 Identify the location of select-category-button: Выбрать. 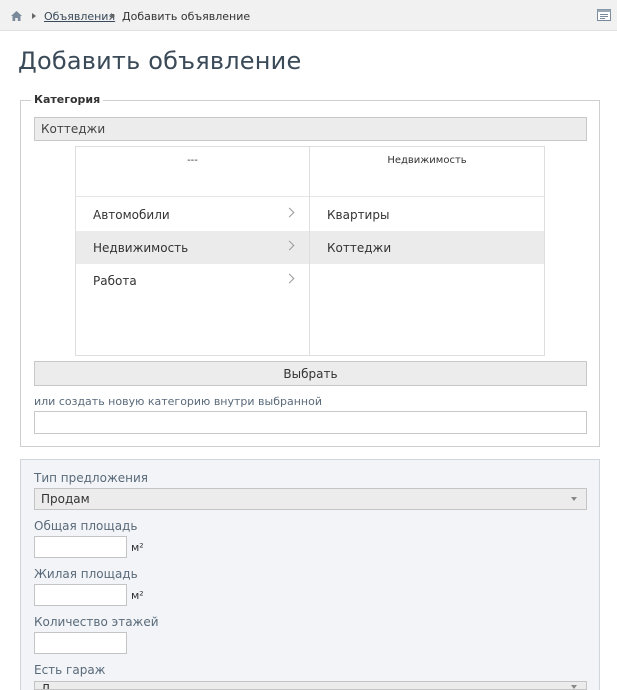
(310, 373).